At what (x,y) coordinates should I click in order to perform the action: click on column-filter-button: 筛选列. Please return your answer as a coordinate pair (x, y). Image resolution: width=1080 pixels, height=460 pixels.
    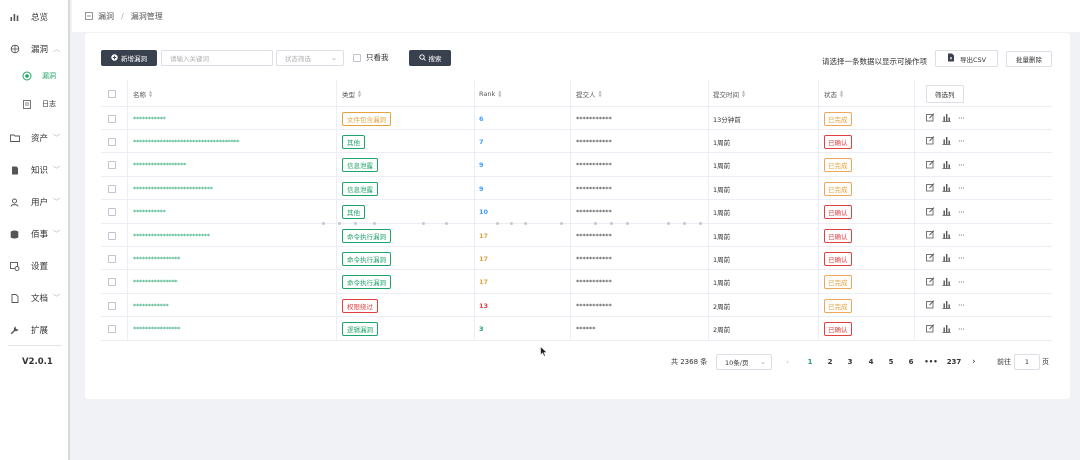
    Looking at the image, I should click on (945, 93).